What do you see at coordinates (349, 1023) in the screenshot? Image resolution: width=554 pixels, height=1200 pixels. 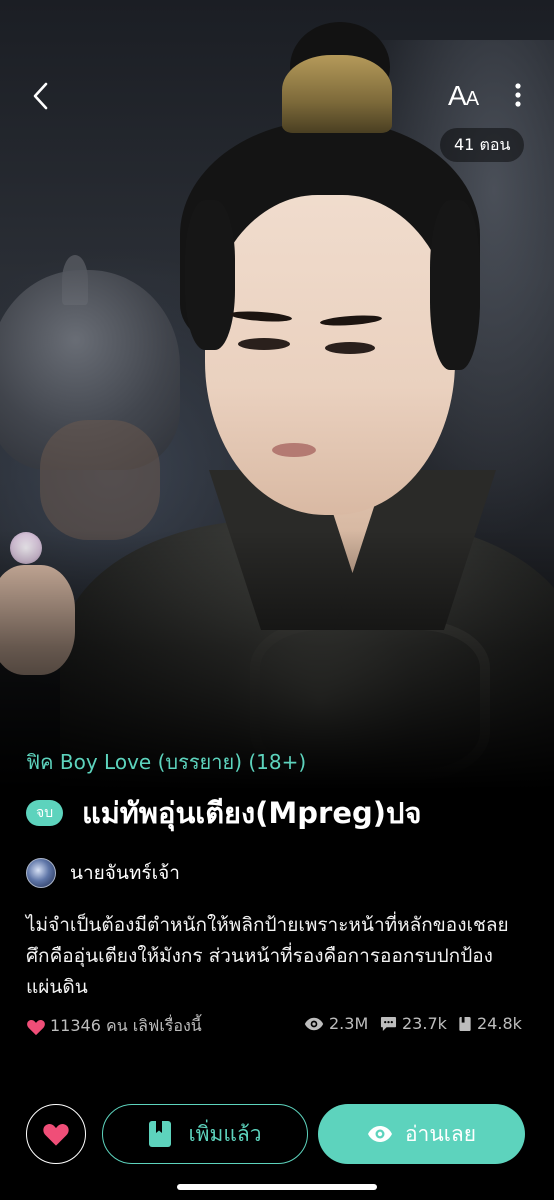 I see `views-count: 2.3M` at bounding box center [349, 1023].